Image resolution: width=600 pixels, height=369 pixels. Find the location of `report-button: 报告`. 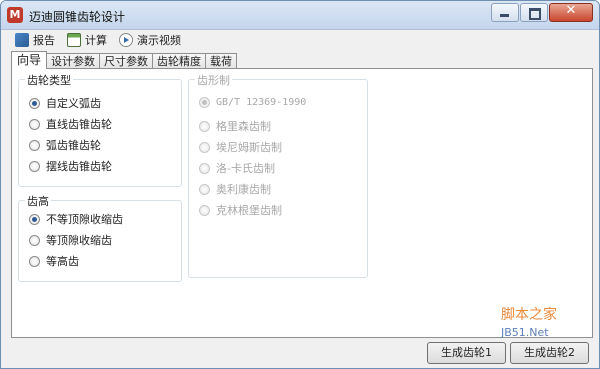

report-button: 报告 is located at coordinates (35, 40).